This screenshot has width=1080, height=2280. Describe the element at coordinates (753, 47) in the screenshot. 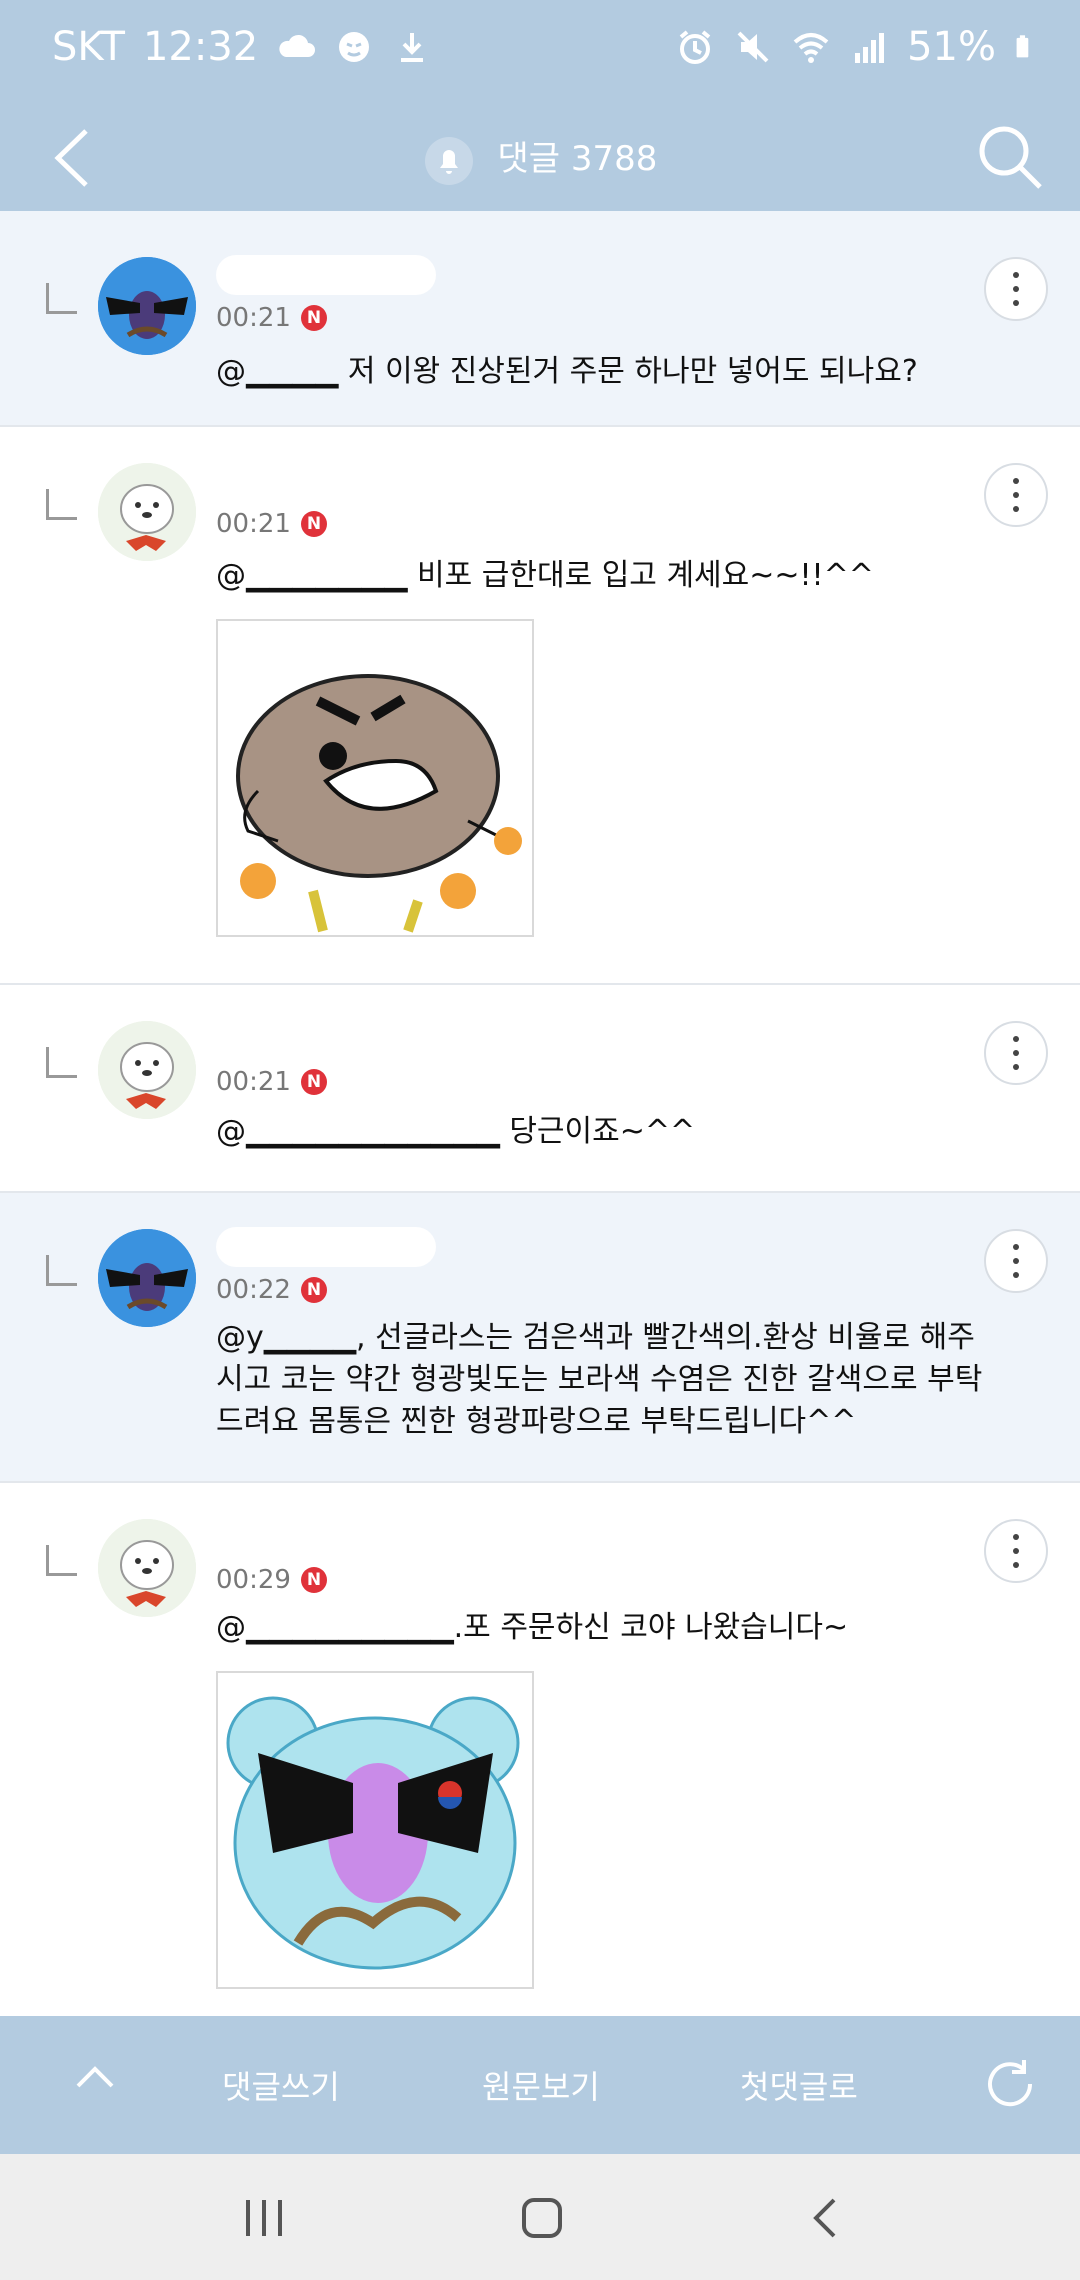

I see `mute-icon` at that location.